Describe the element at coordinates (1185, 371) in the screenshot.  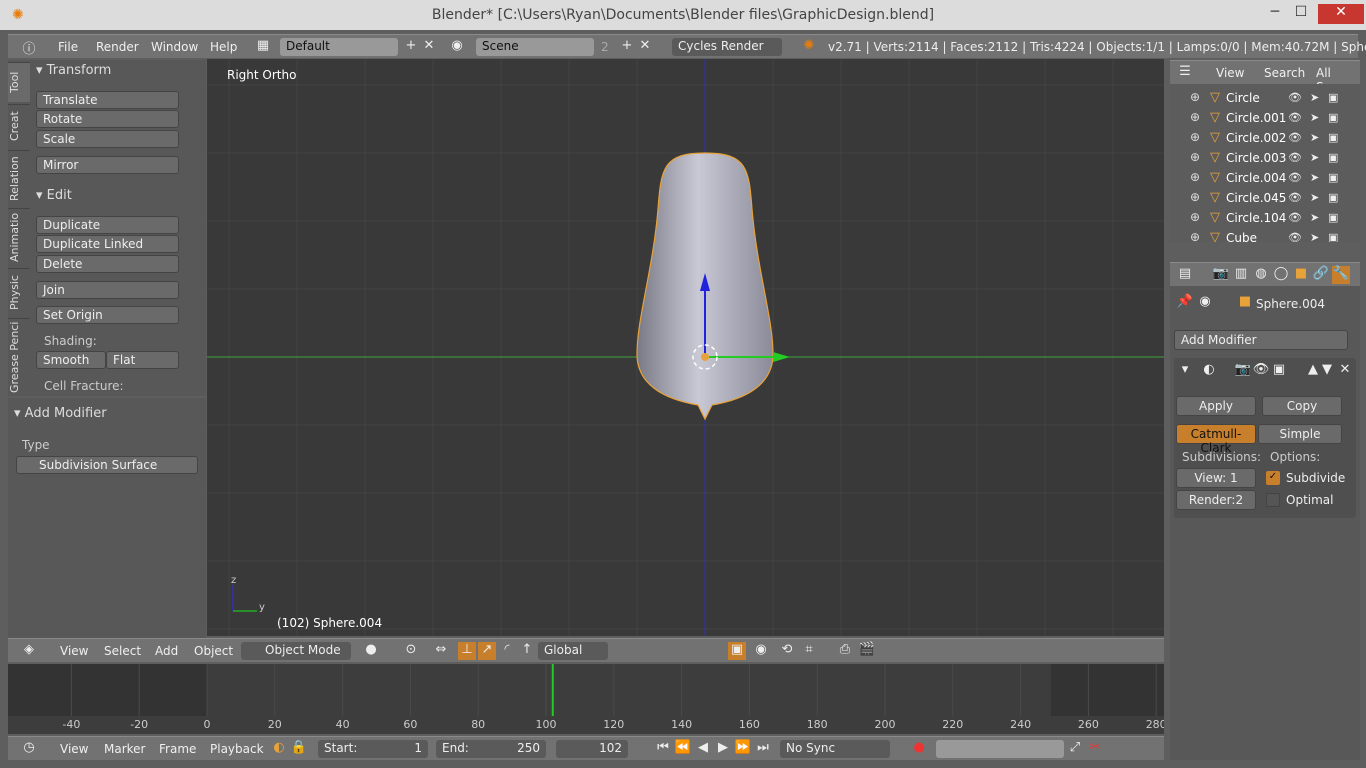
I see `collapse-icon: ▾` at that location.